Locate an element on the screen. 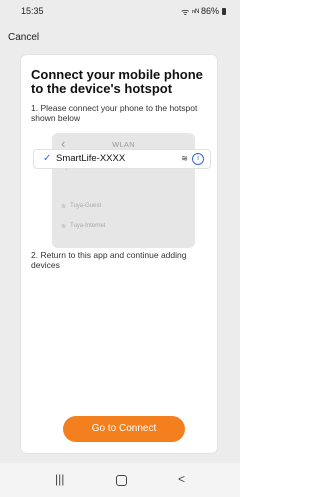  status-bar: 15:35 ᯤ ⁿᴺ 86% is located at coordinates (120, 11).